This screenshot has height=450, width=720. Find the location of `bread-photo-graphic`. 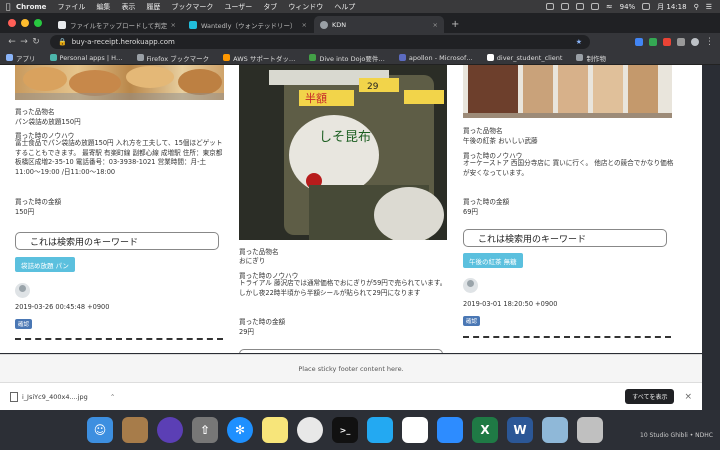

bread-photo-graphic is located at coordinates (119, 83).